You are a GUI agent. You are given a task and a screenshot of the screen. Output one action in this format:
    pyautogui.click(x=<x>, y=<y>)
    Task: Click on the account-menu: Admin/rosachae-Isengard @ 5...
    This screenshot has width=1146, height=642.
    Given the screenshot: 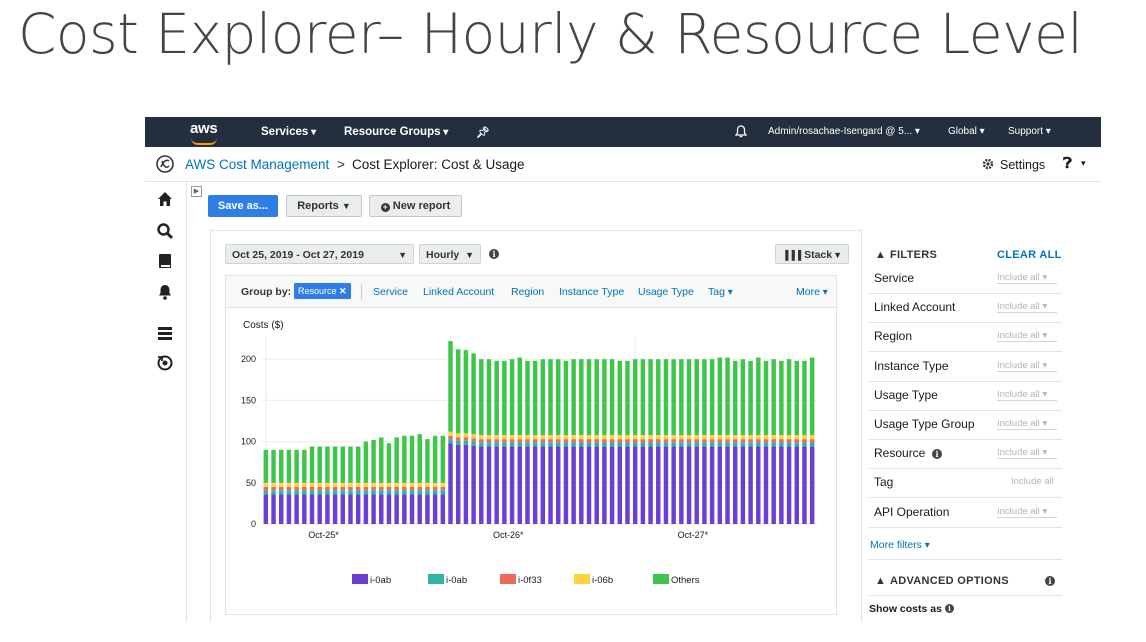 What is the action you would take?
    pyautogui.click(x=844, y=131)
    